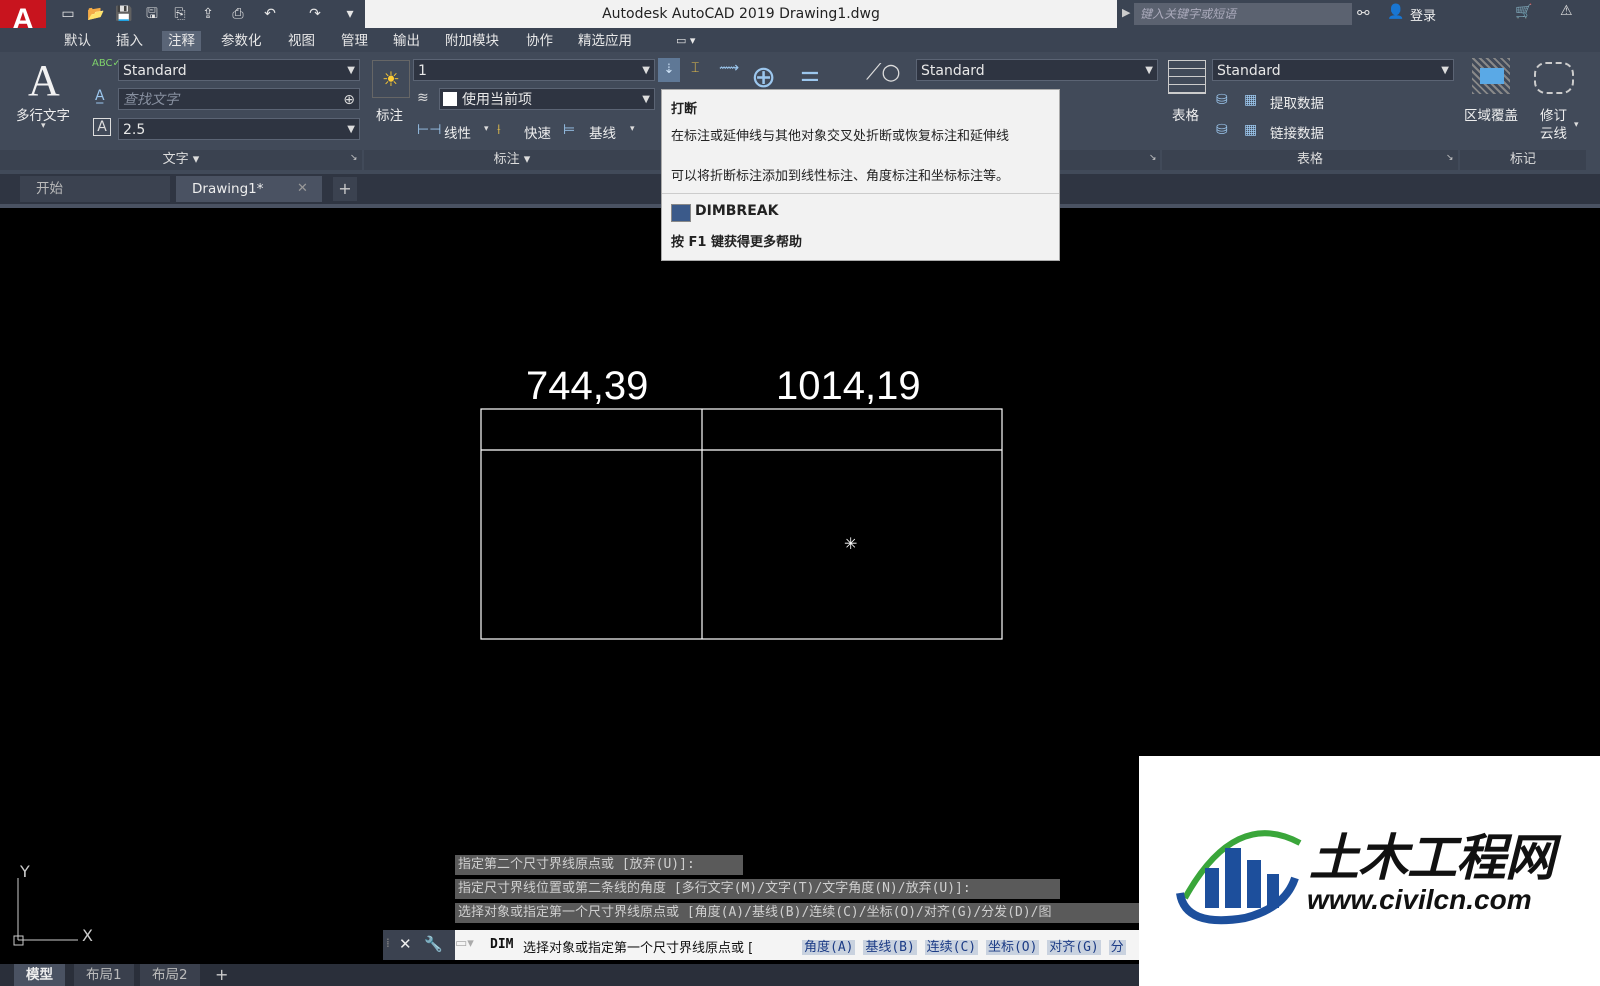 This screenshot has height=986, width=1600. Describe the element at coordinates (587, 386) in the screenshot. I see `dimension-text-1: 744,39` at that location.